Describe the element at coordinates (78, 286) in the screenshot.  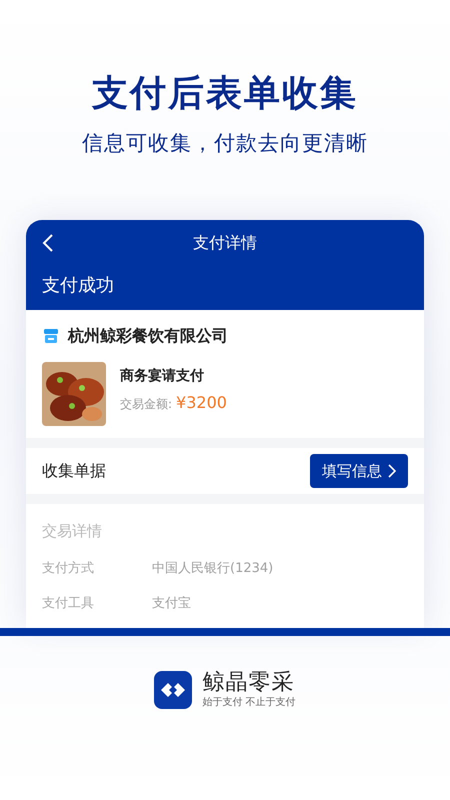
I see `status-title: 支付成功` at that location.